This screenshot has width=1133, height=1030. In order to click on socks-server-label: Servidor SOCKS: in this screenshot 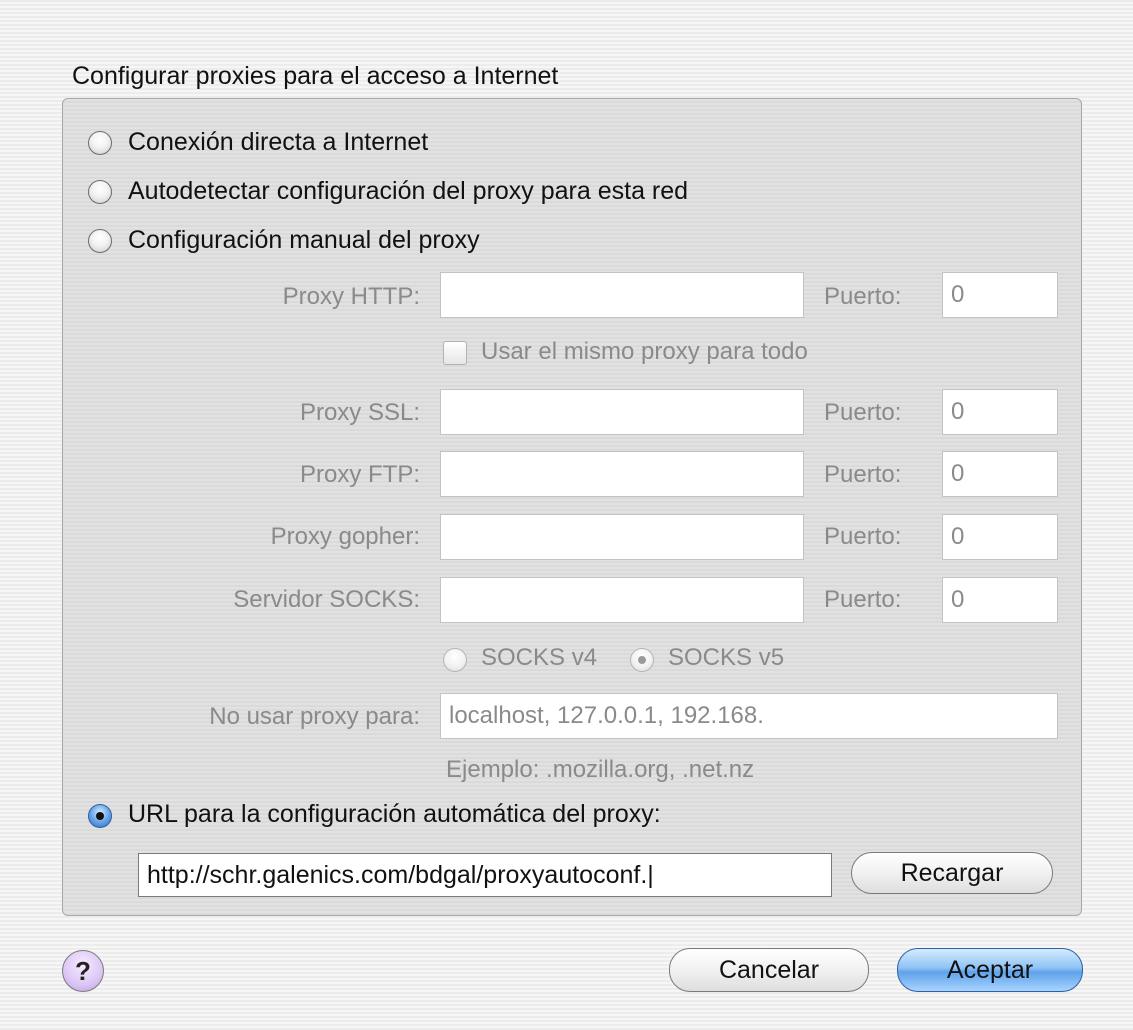, I will do `click(326, 599)`.